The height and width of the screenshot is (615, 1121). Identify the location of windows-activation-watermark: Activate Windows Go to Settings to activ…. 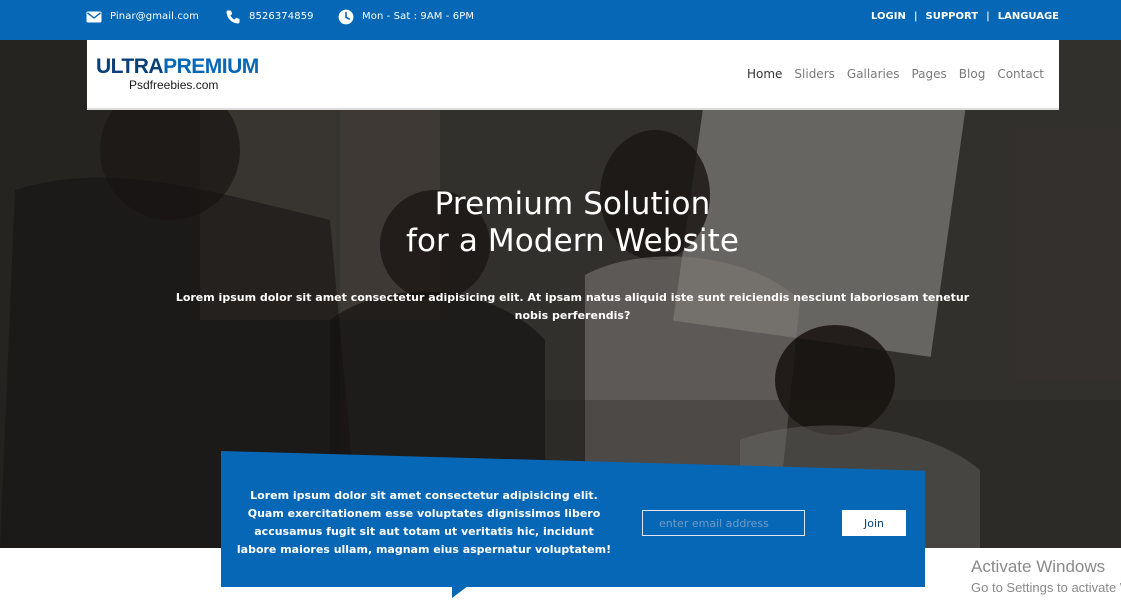
(1046, 576).